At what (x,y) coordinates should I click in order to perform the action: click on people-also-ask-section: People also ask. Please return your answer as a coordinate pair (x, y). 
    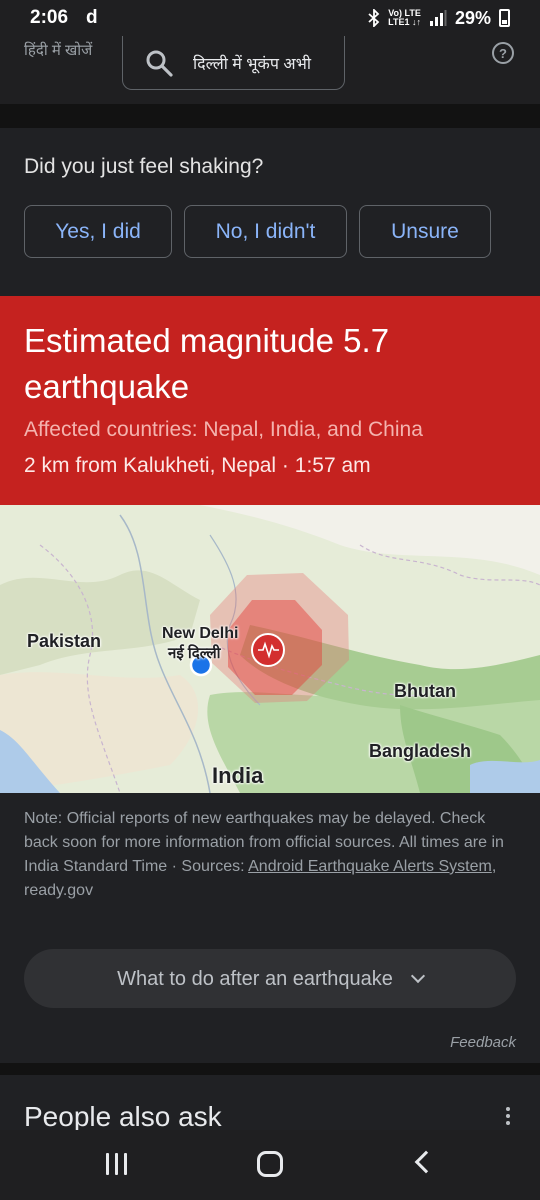
    Looking at the image, I should click on (270, 1102).